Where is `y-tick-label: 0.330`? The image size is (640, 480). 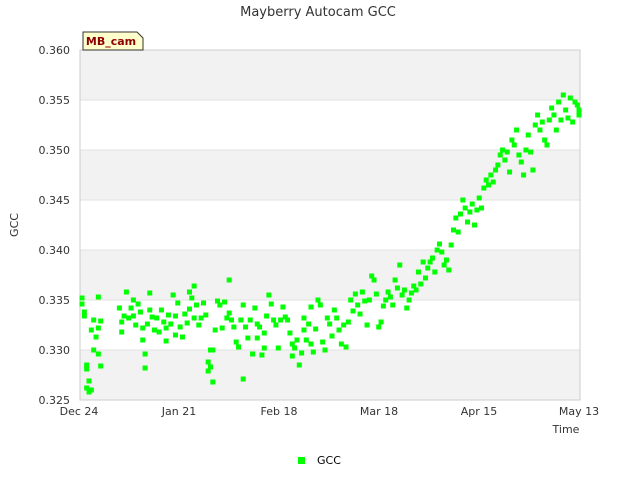 y-tick-label: 0.330 is located at coordinates (55, 350).